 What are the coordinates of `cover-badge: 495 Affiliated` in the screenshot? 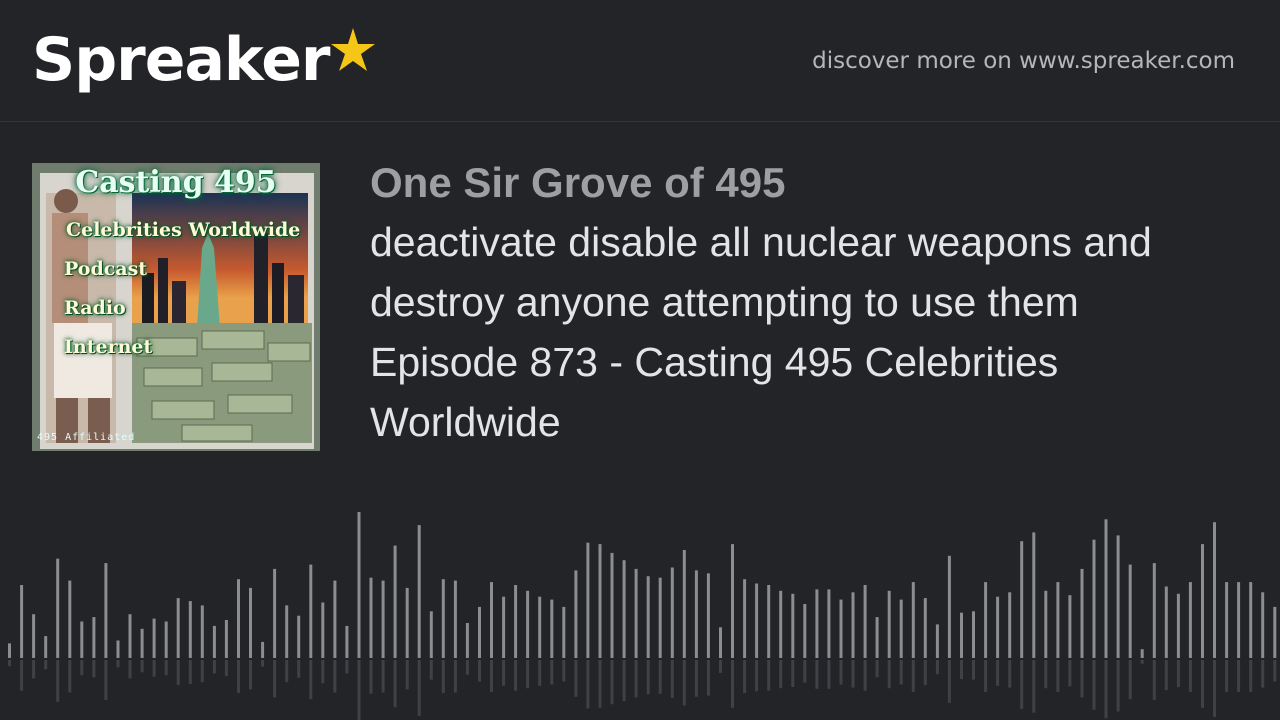 It's located at (86, 437).